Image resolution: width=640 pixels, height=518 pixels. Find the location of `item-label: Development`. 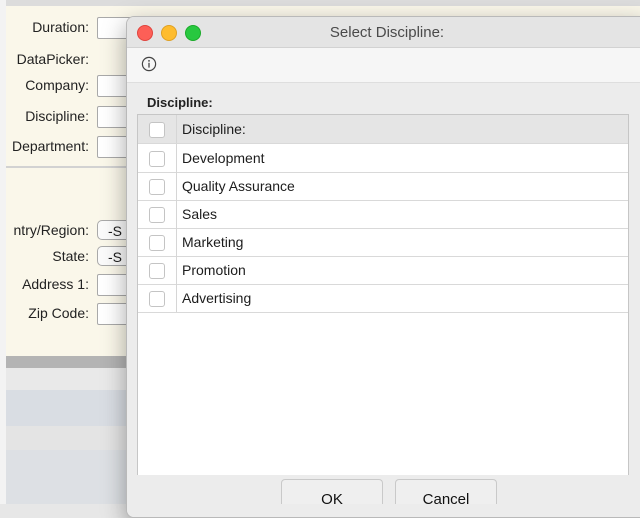

item-label: Development is located at coordinates (223, 158).